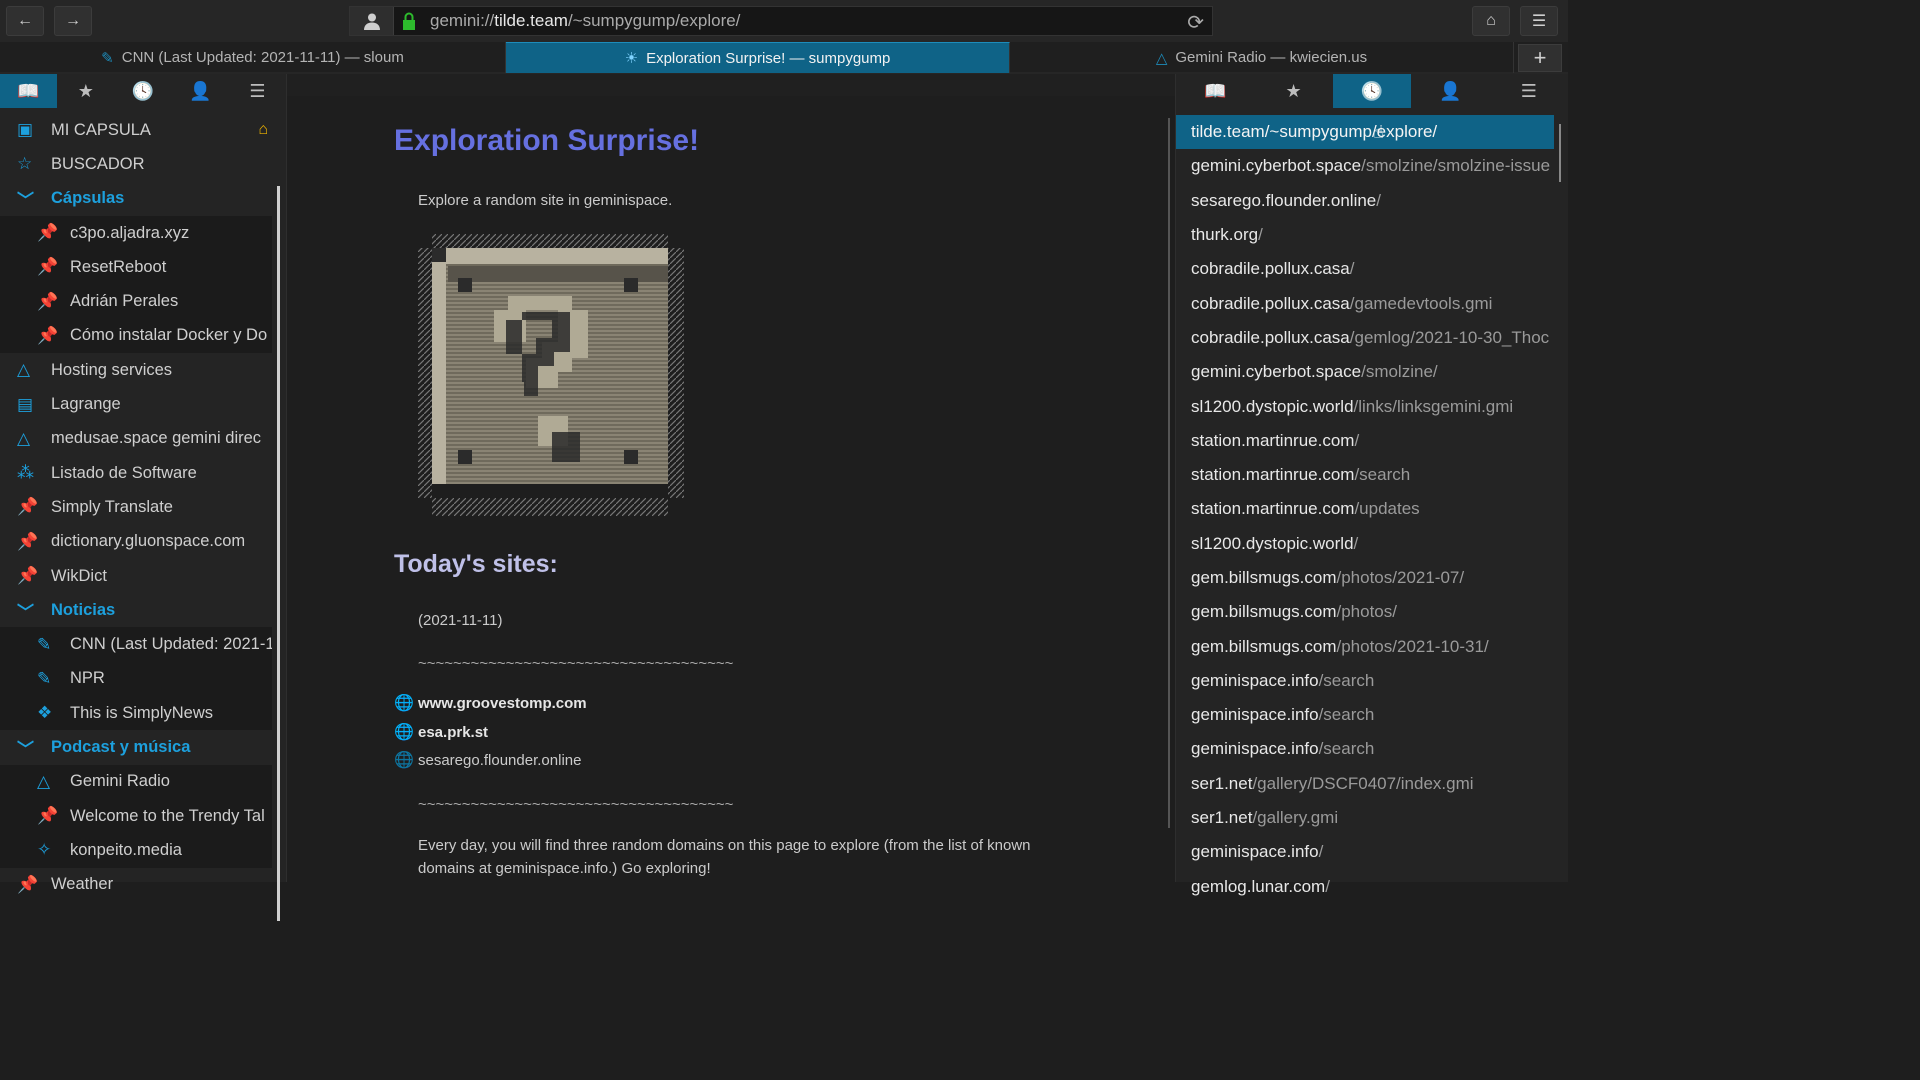 The image size is (1920, 1080). I want to click on bookmark-item: △ medusae.space gemini direc, so click(136, 439).